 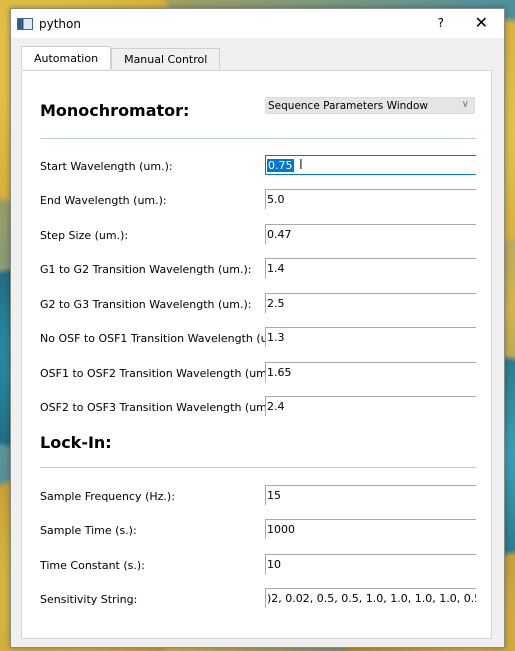 What do you see at coordinates (115, 110) in the screenshot?
I see `monochromator-title: Monochromator:` at bounding box center [115, 110].